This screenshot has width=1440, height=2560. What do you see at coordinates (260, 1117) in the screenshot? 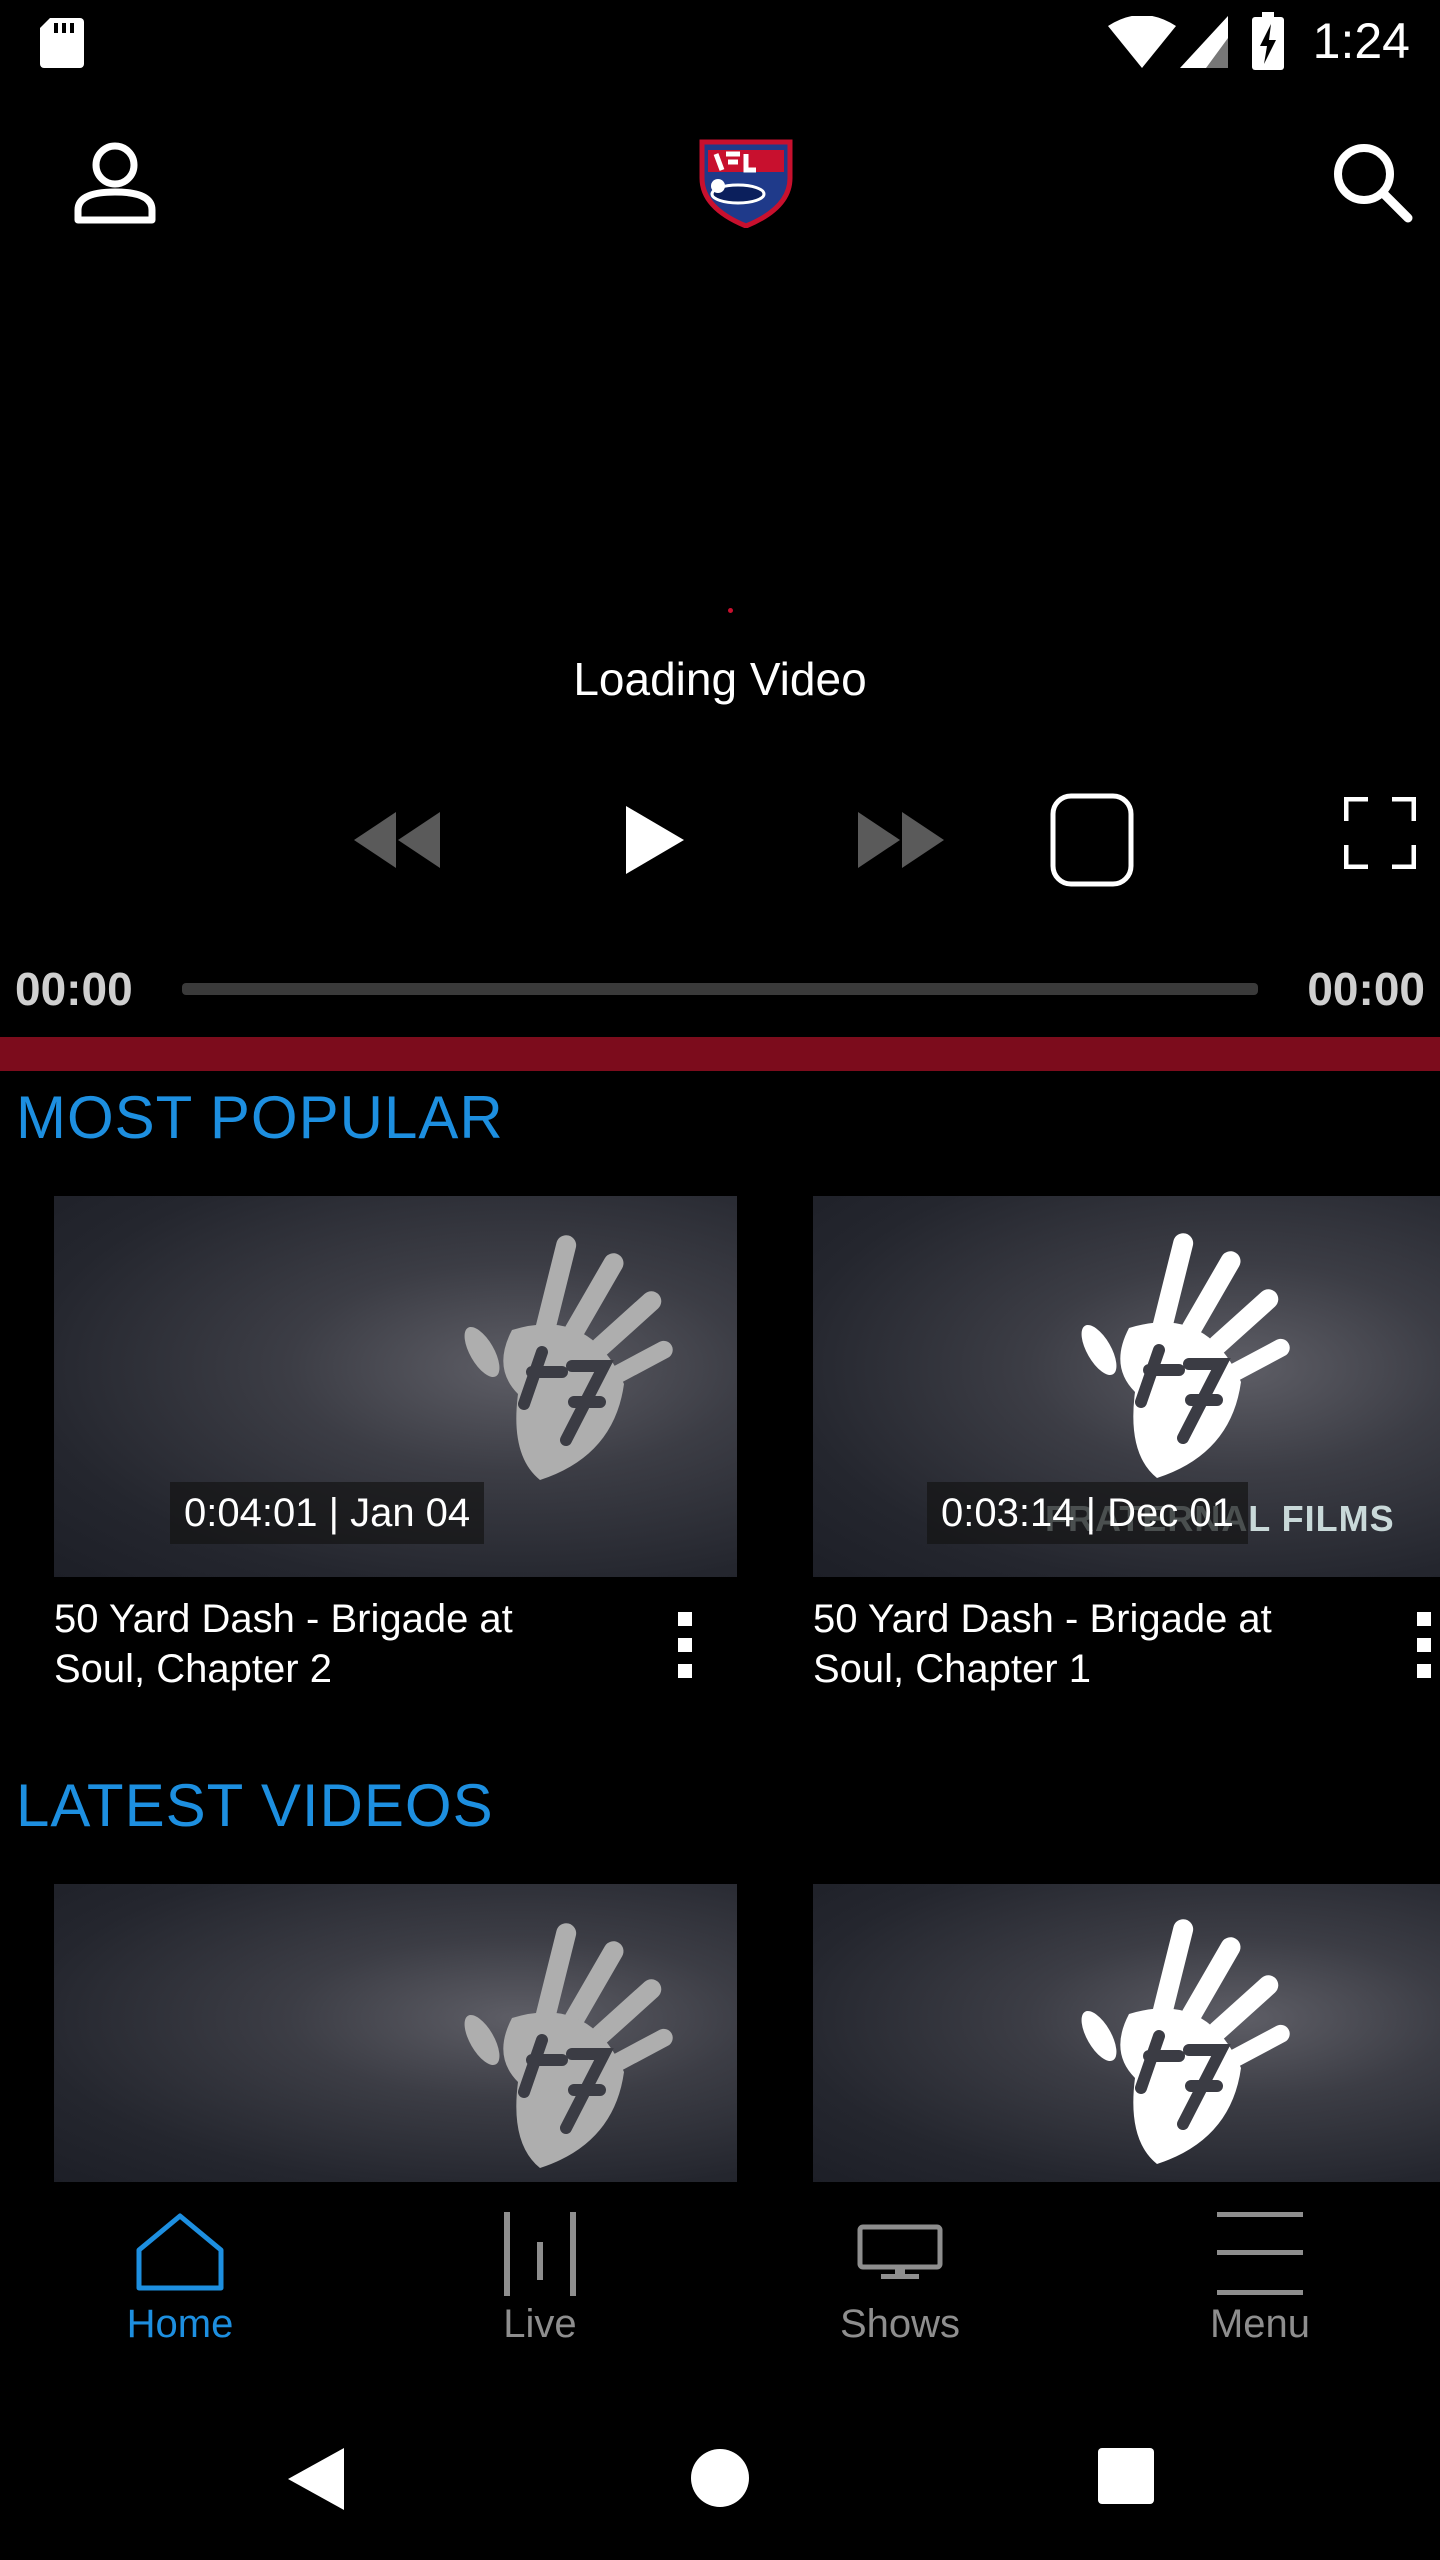
I see `section-title-most-popular: MOST POPULAR` at bounding box center [260, 1117].